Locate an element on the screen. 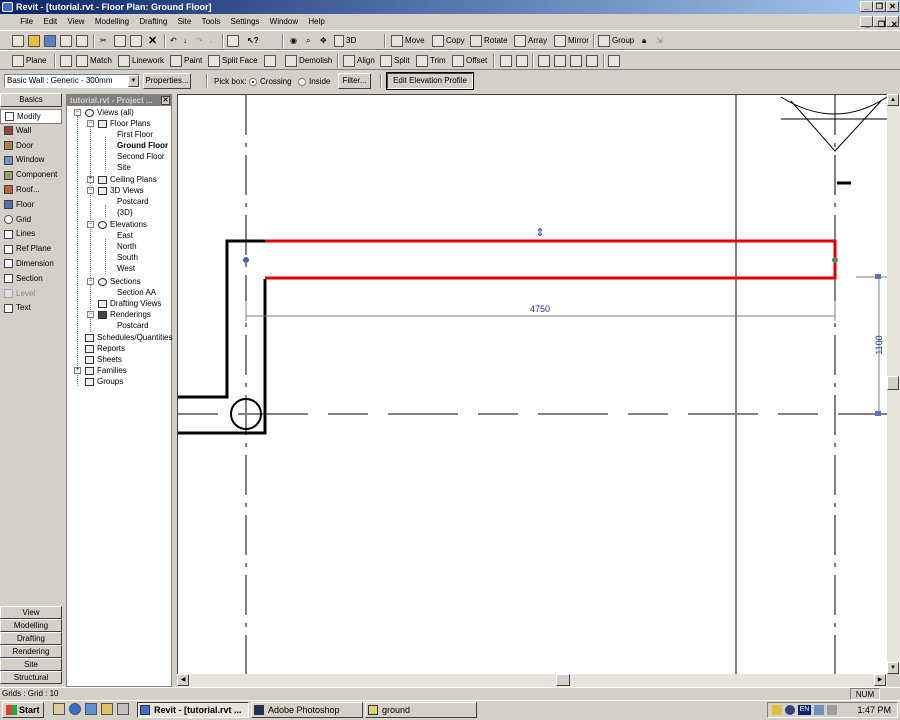 This screenshot has width=900, height=720. flip-control-icon: ⇕ is located at coordinates (539, 232).